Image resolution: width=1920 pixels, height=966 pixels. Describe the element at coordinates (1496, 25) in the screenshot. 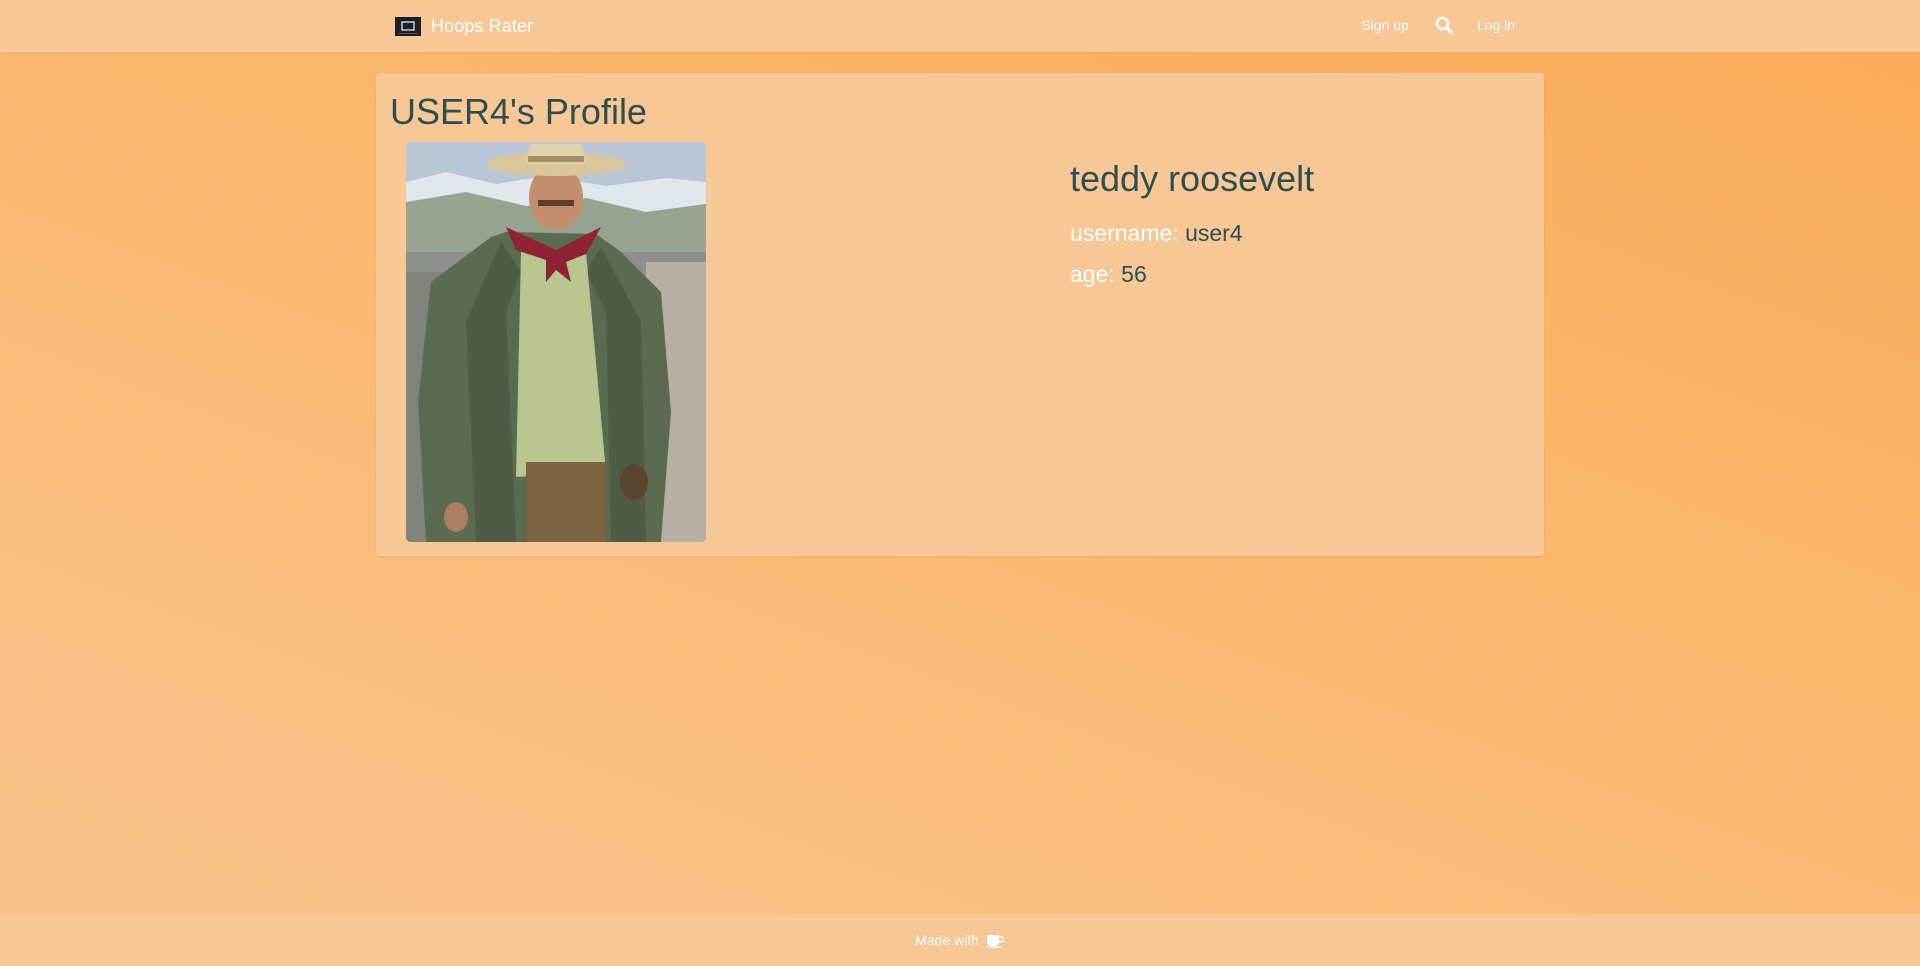

I see `login-link: Log in` at that location.